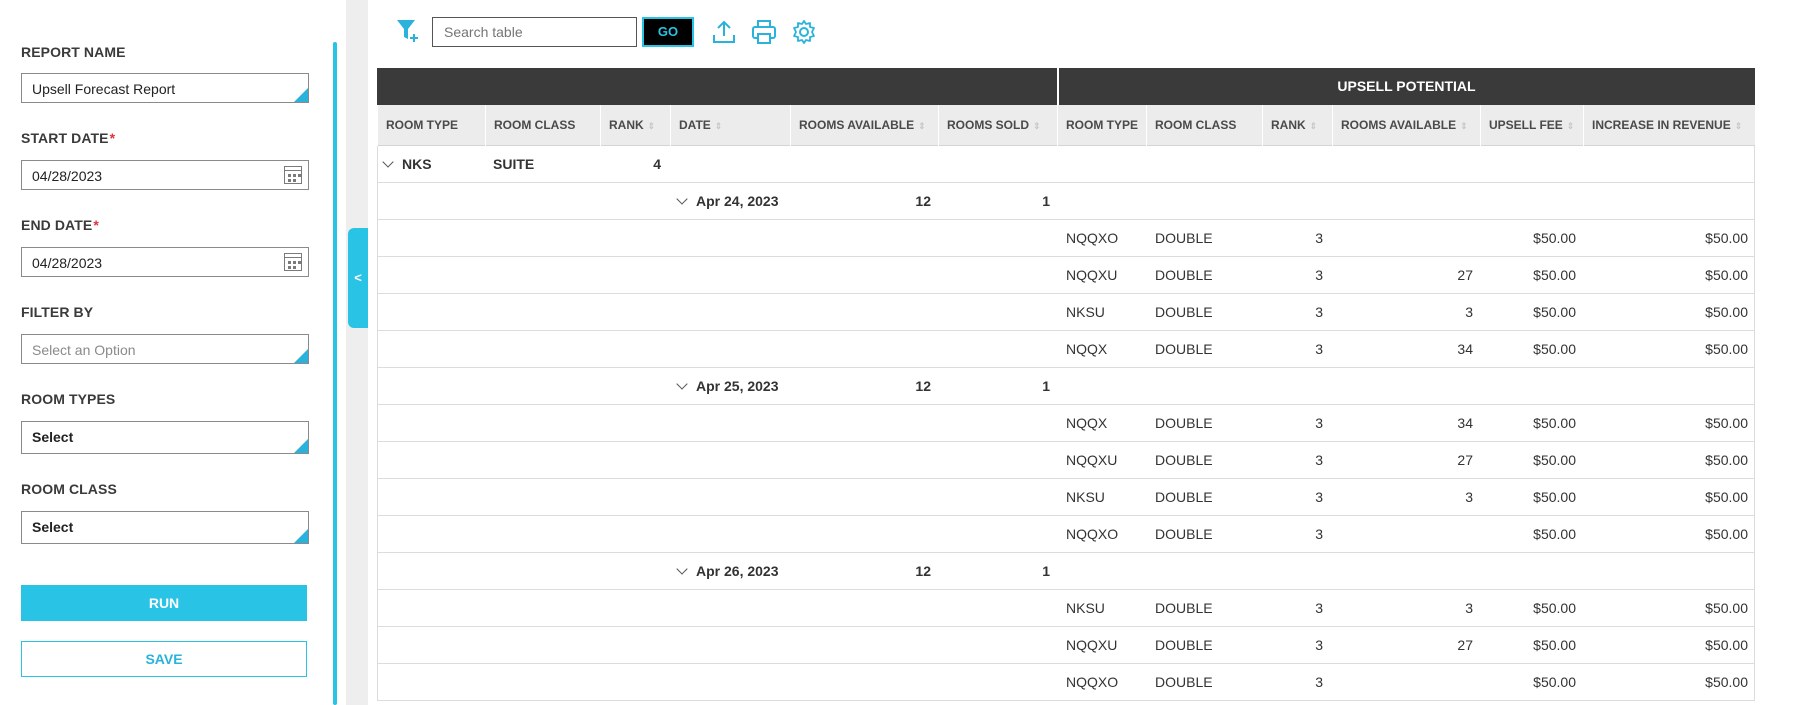  I want to click on col-label: ROOMS AVAILABLE, so click(1399, 125).